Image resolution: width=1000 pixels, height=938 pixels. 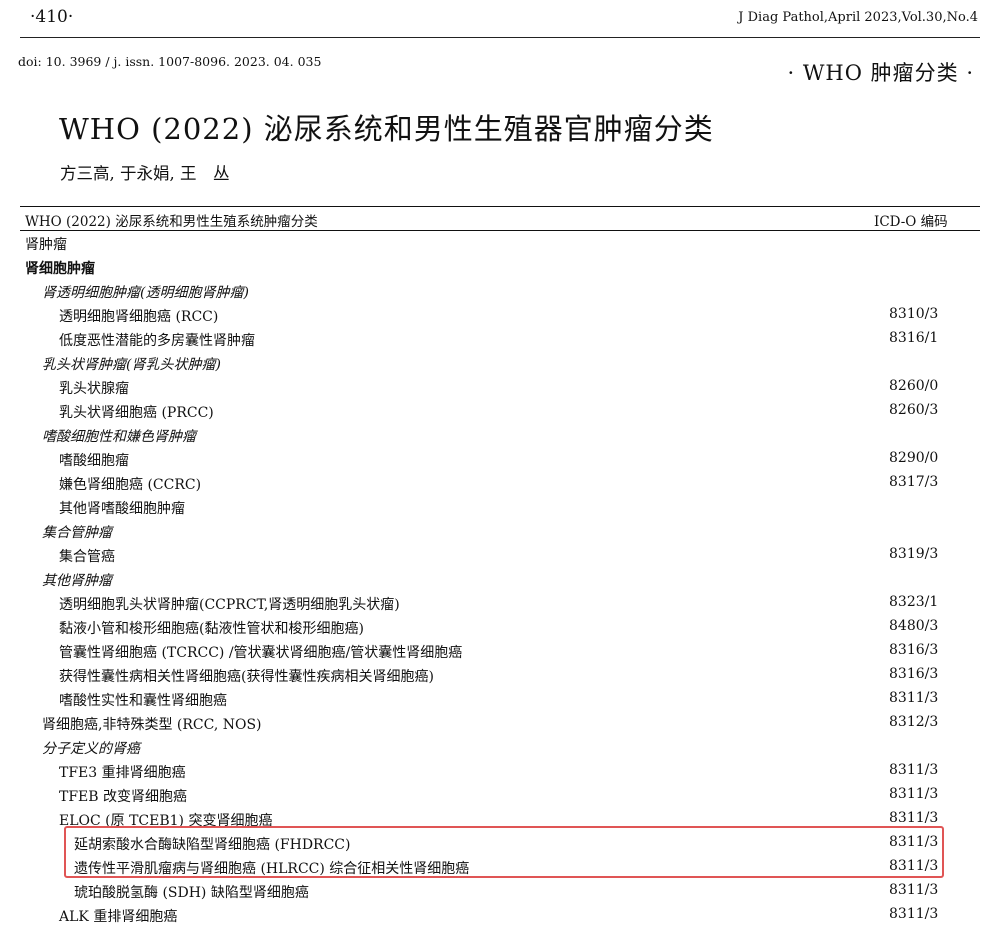 What do you see at coordinates (499, 795) in the screenshot?
I see `table-row: TFEB 改变肾细胞癌 8311/3` at bounding box center [499, 795].